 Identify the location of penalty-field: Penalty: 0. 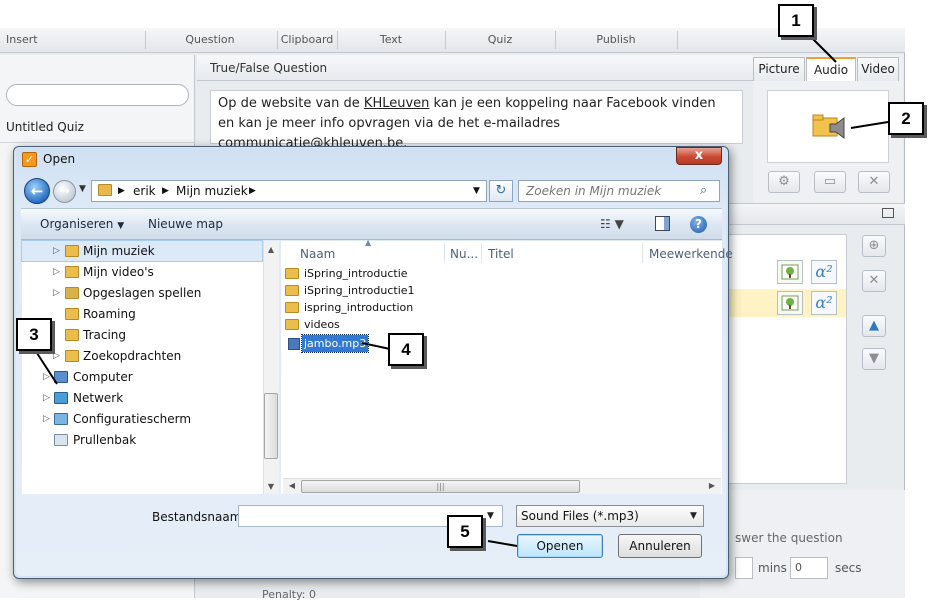
(289, 594).